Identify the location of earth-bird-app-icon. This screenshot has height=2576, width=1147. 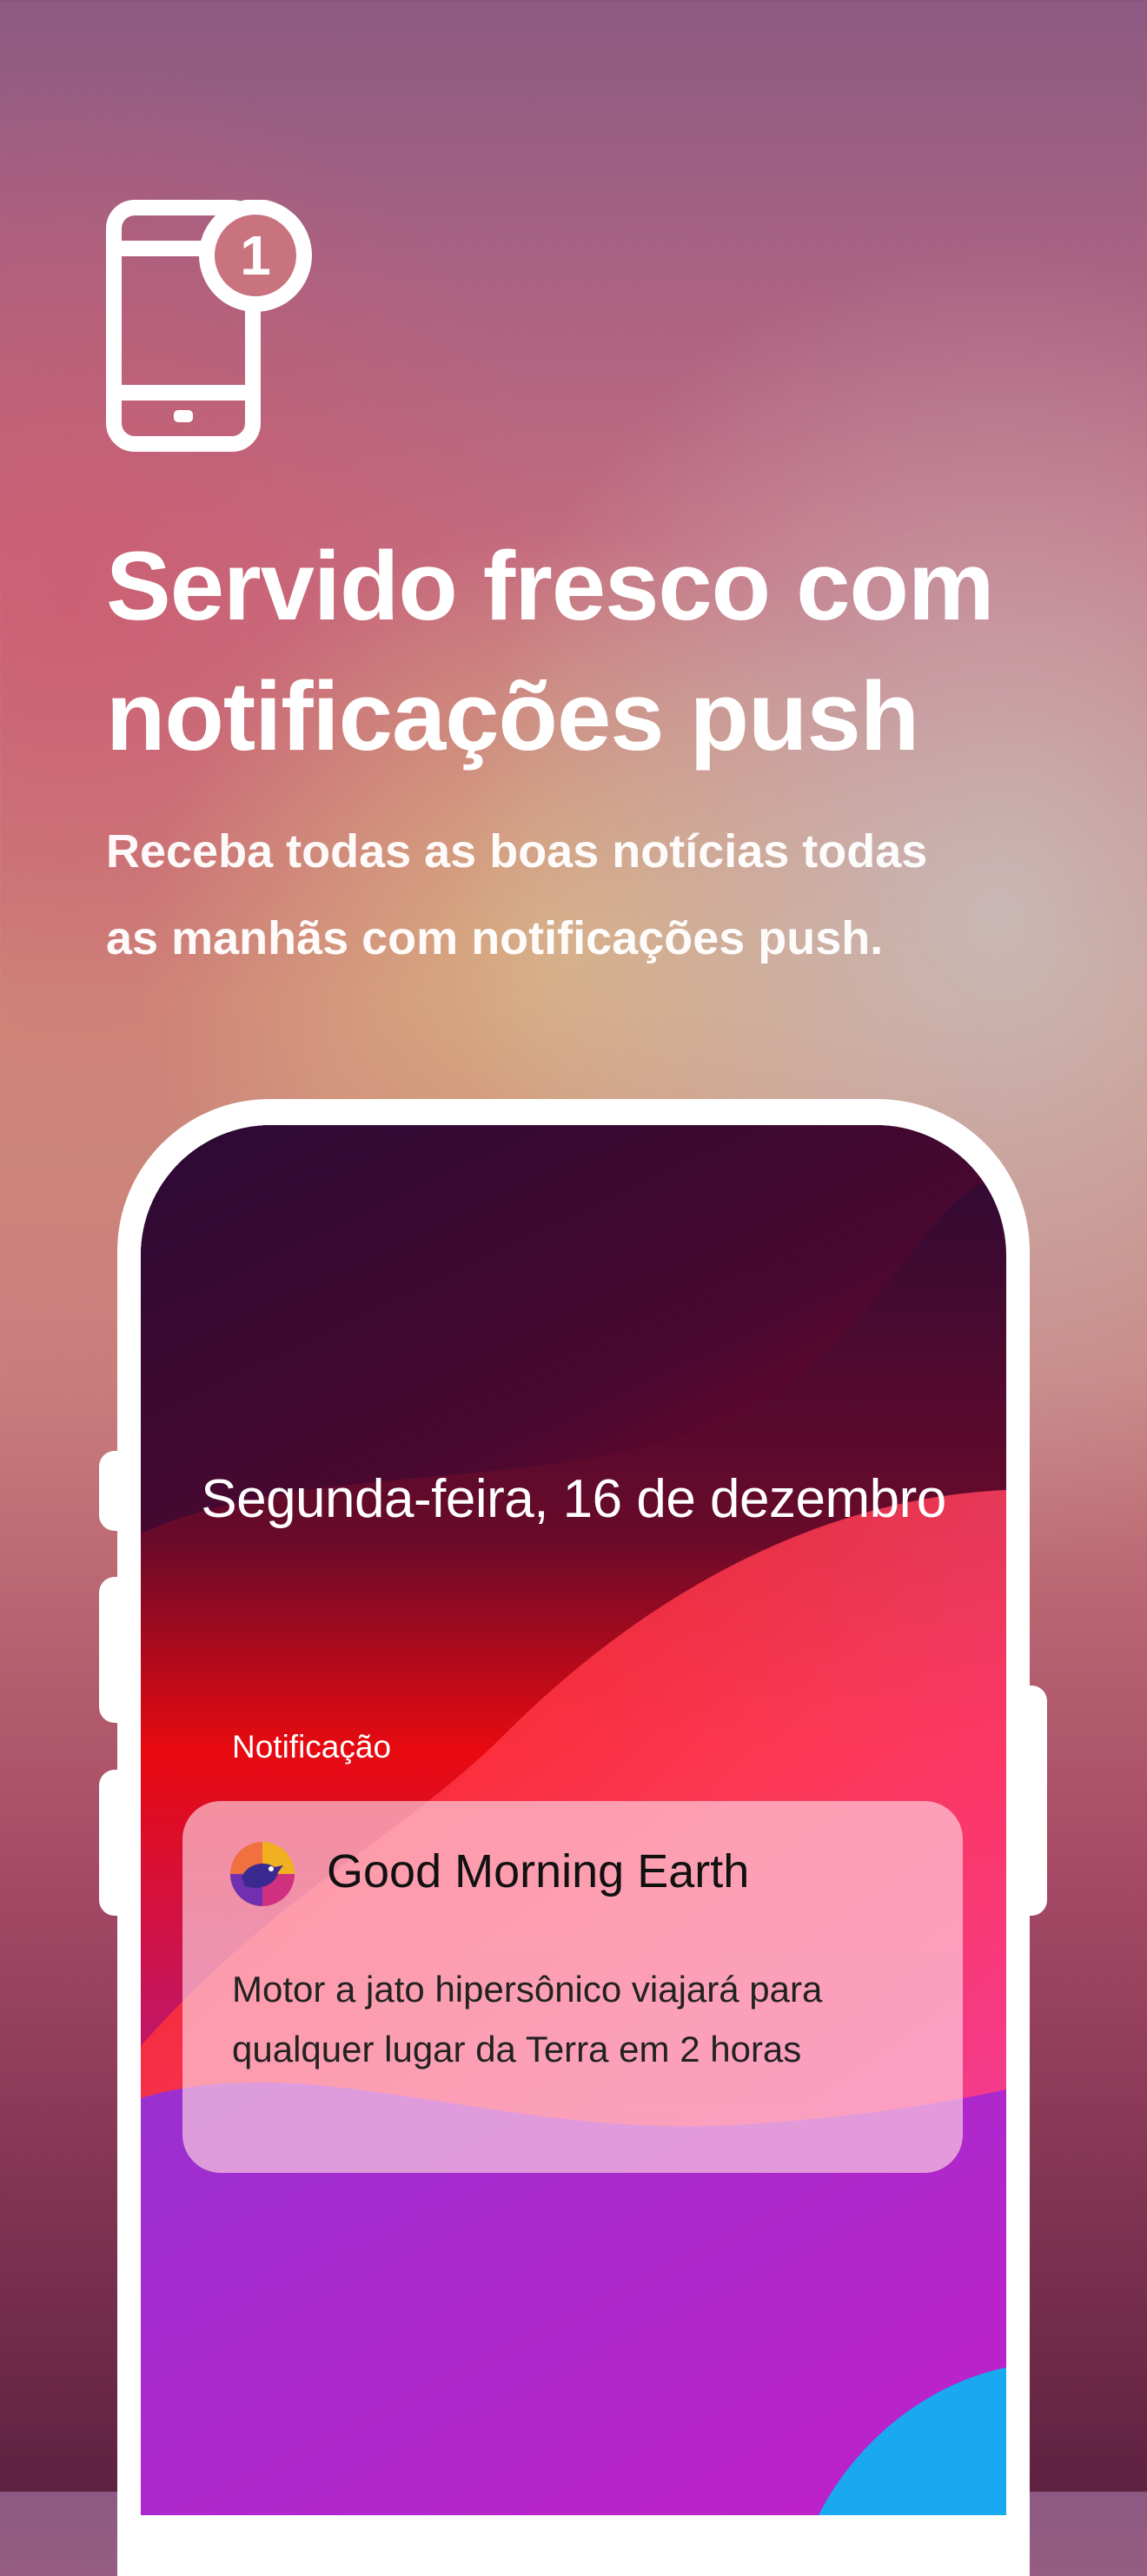
(262, 1874).